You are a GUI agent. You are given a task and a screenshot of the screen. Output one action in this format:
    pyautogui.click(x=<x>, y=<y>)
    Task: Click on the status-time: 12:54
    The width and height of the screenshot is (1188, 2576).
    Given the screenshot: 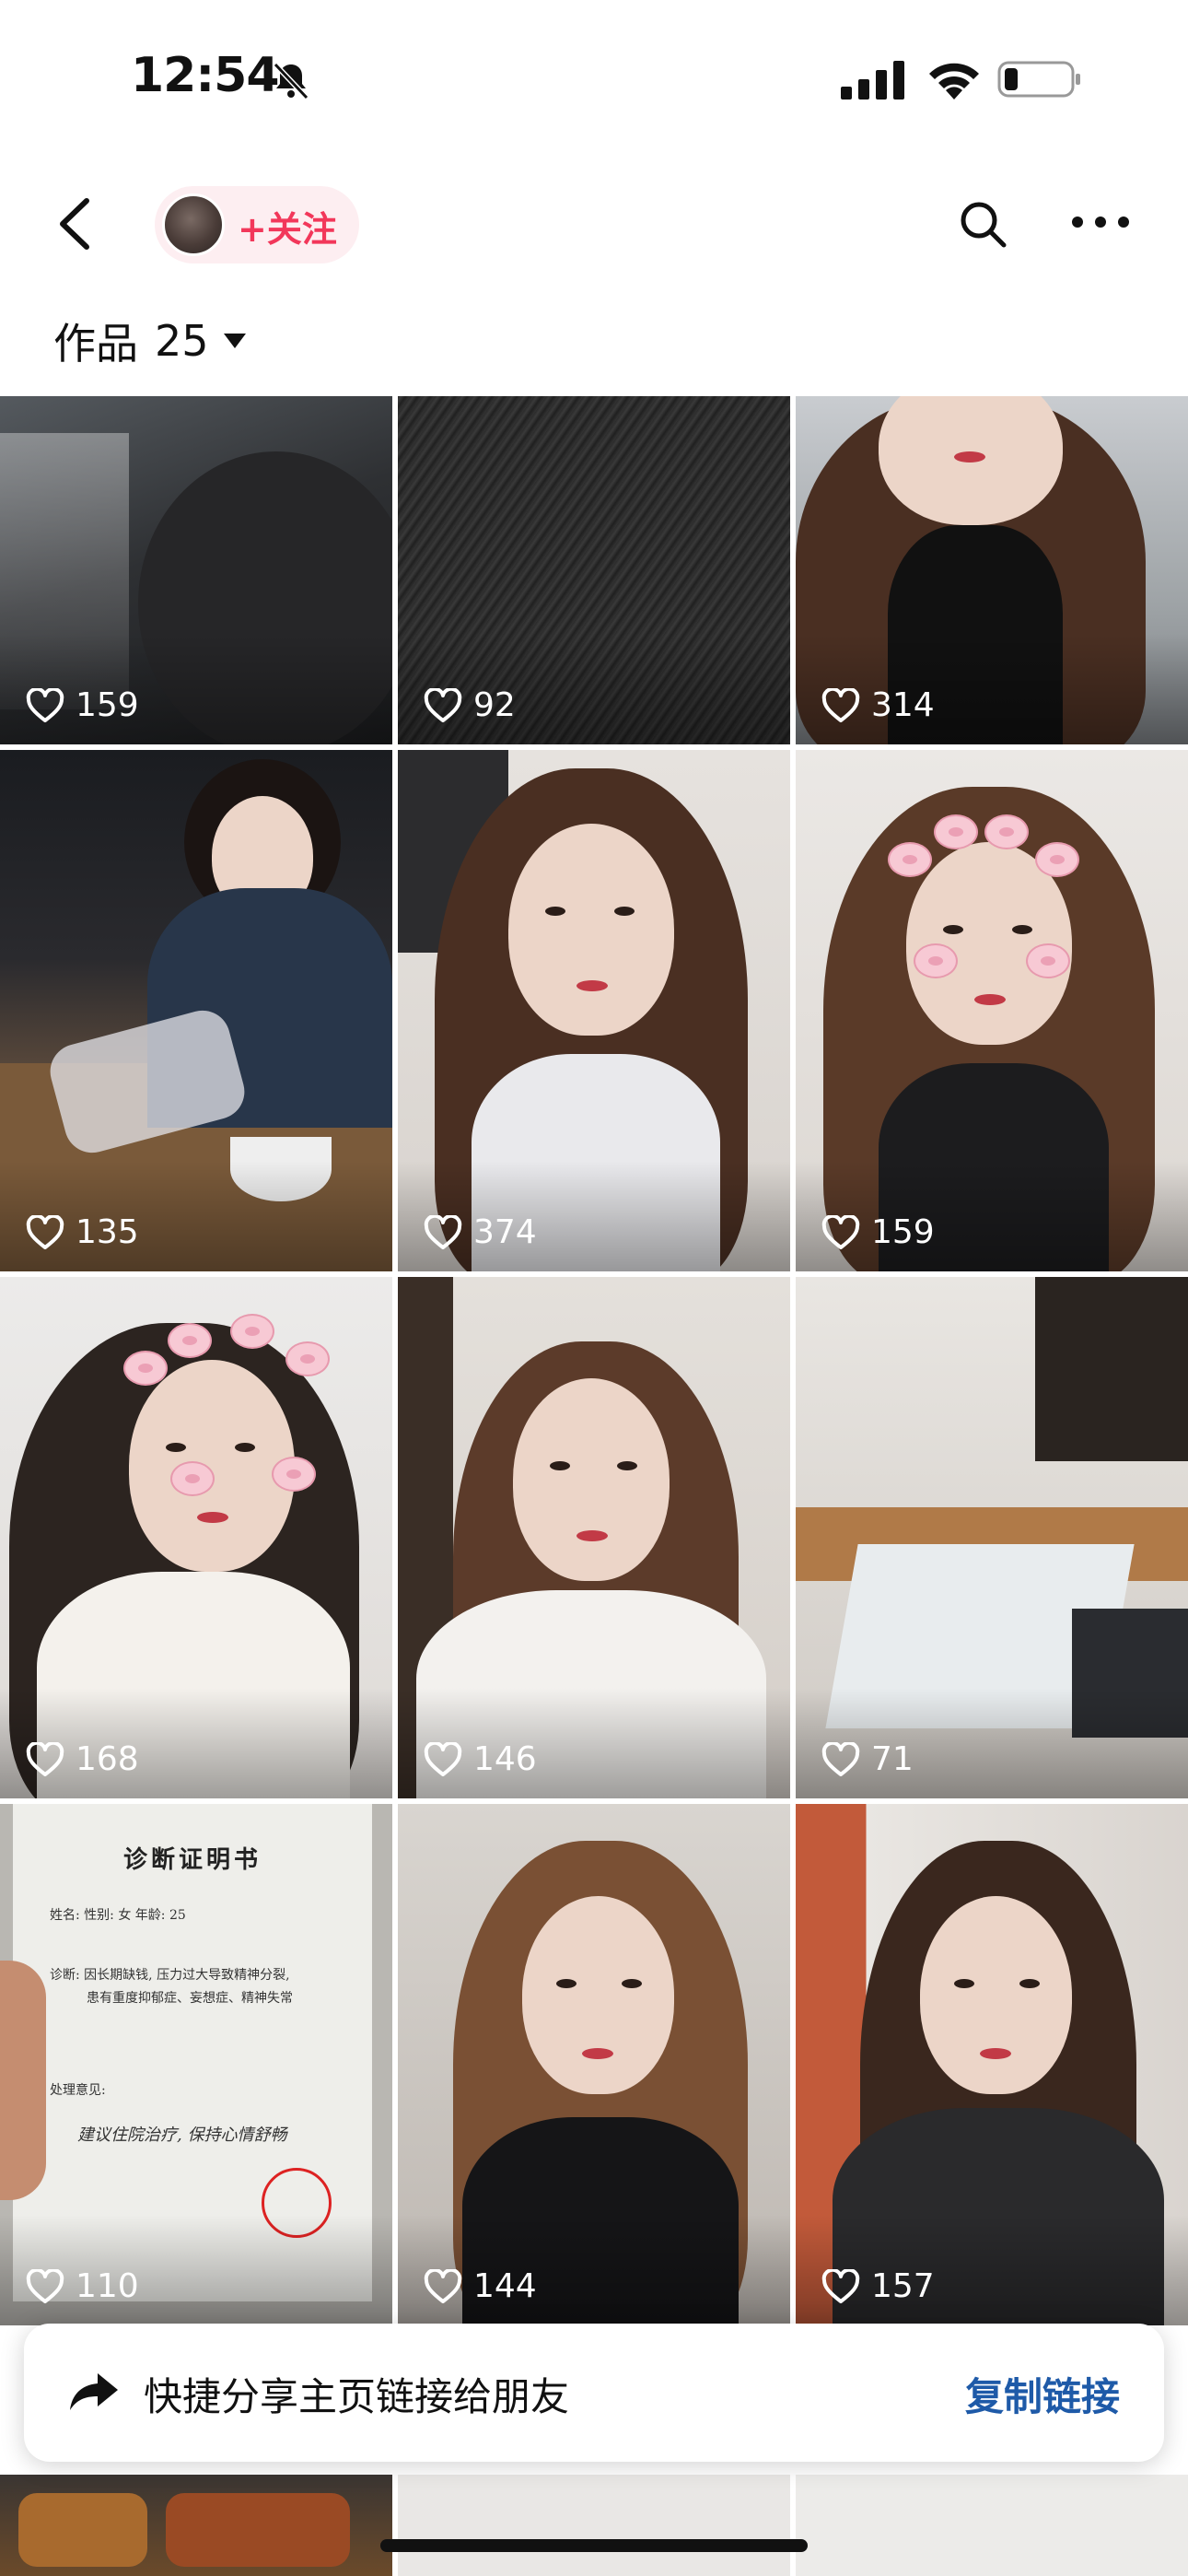 What is the action you would take?
    pyautogui.click(x=205, y=75)
    